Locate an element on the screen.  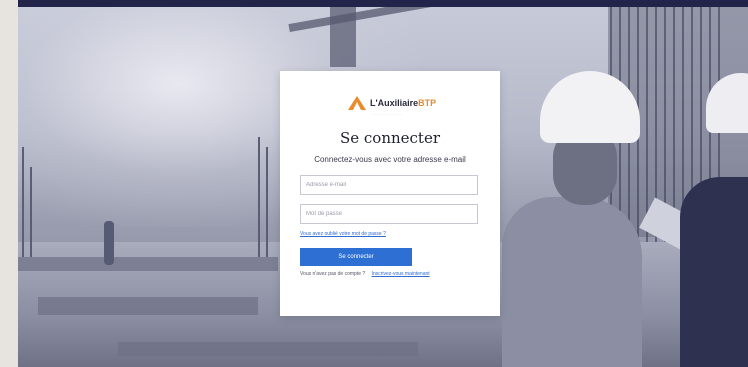
forgot-password-link: Vous avez oublié votre mot de passe ? is located at coordinates (343, 234).